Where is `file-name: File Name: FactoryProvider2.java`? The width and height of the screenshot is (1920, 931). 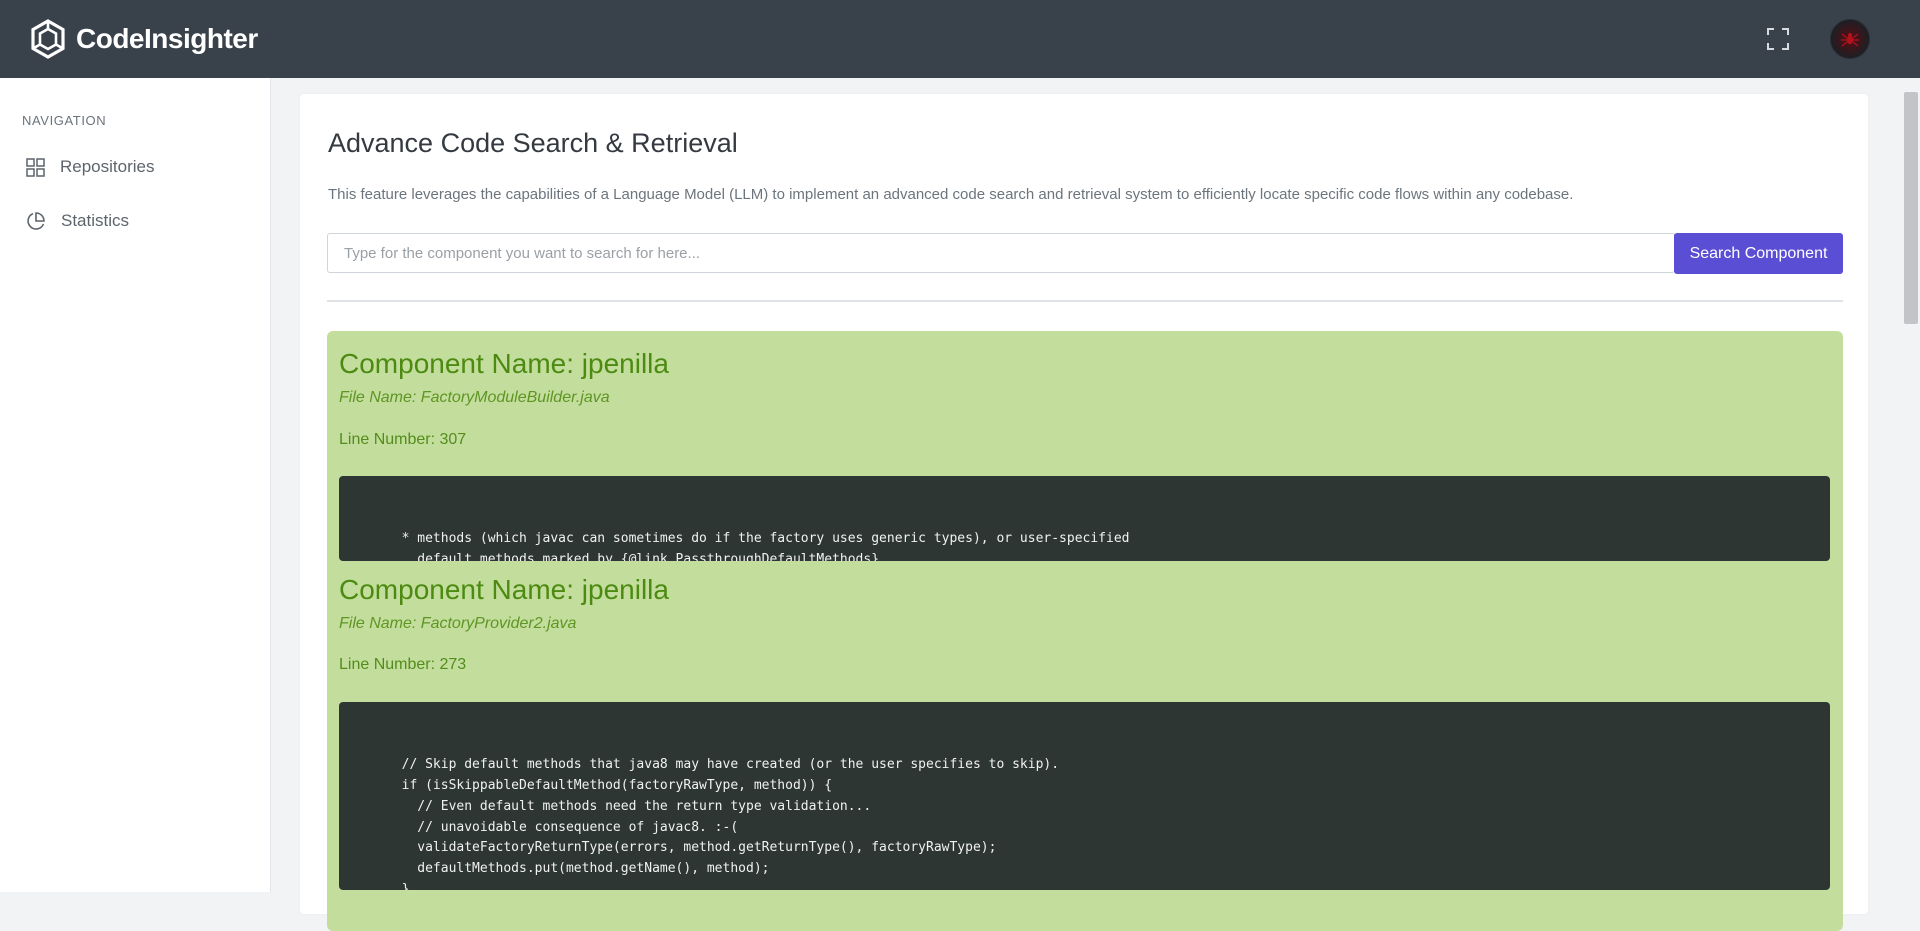
file-name: File Name: FactoryProvider2.java is located at coordinates (458, 623).